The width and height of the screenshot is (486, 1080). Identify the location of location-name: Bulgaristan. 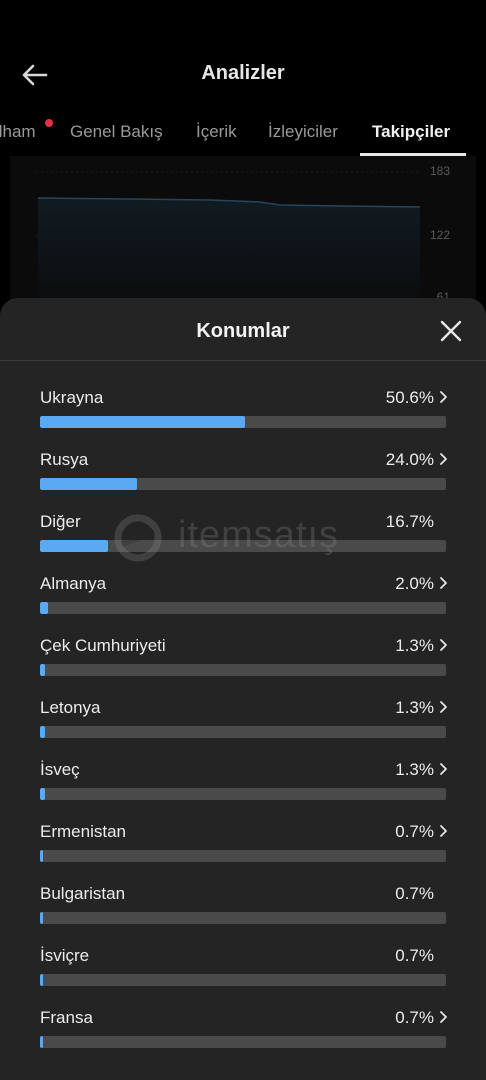
(83, 893).